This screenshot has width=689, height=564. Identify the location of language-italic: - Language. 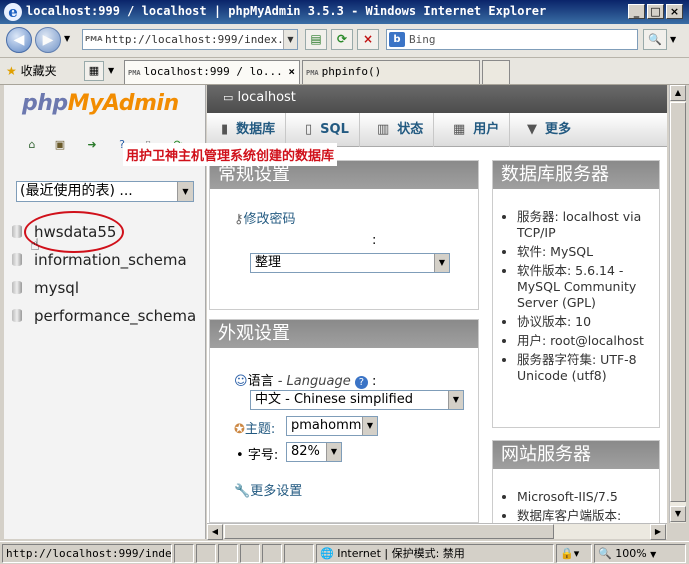
(314, 381).